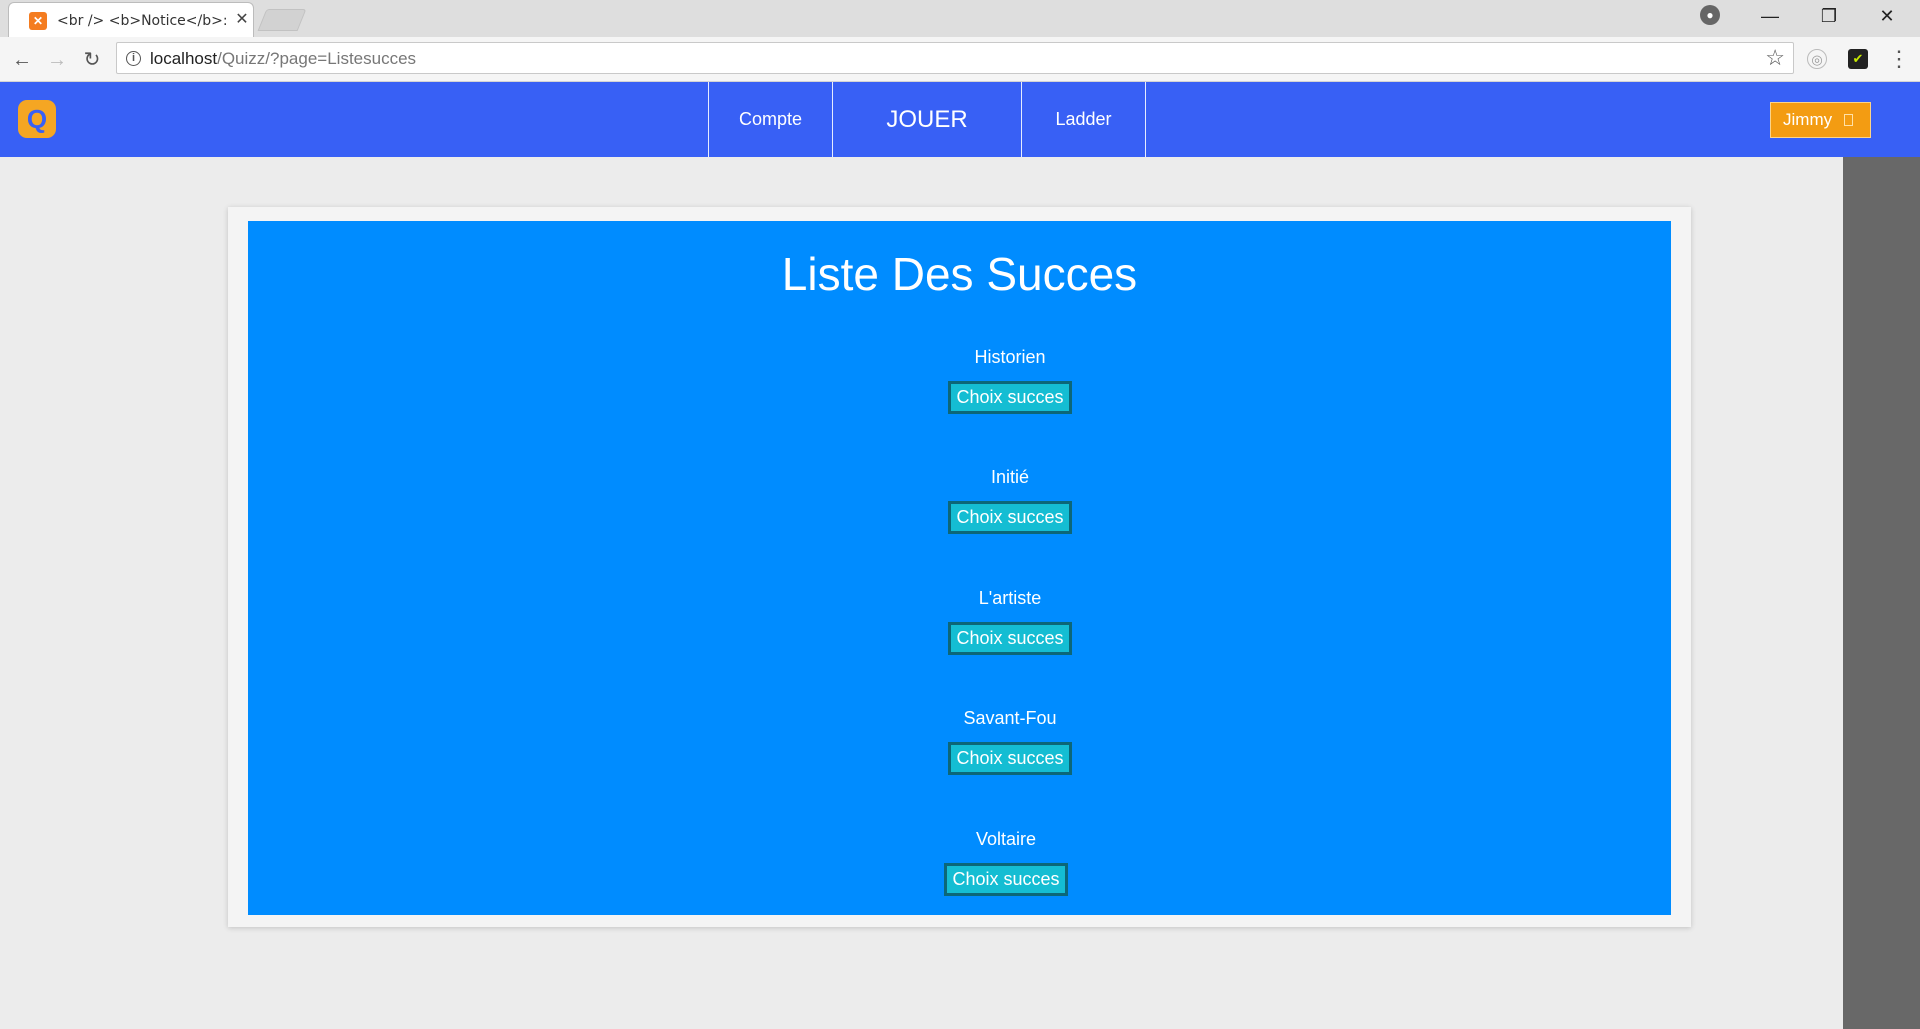  What do you see at coordinates (1006, 839) in the screenshot?
I see `achievement-name: Voltaire` at bounding box center [1006, 839].